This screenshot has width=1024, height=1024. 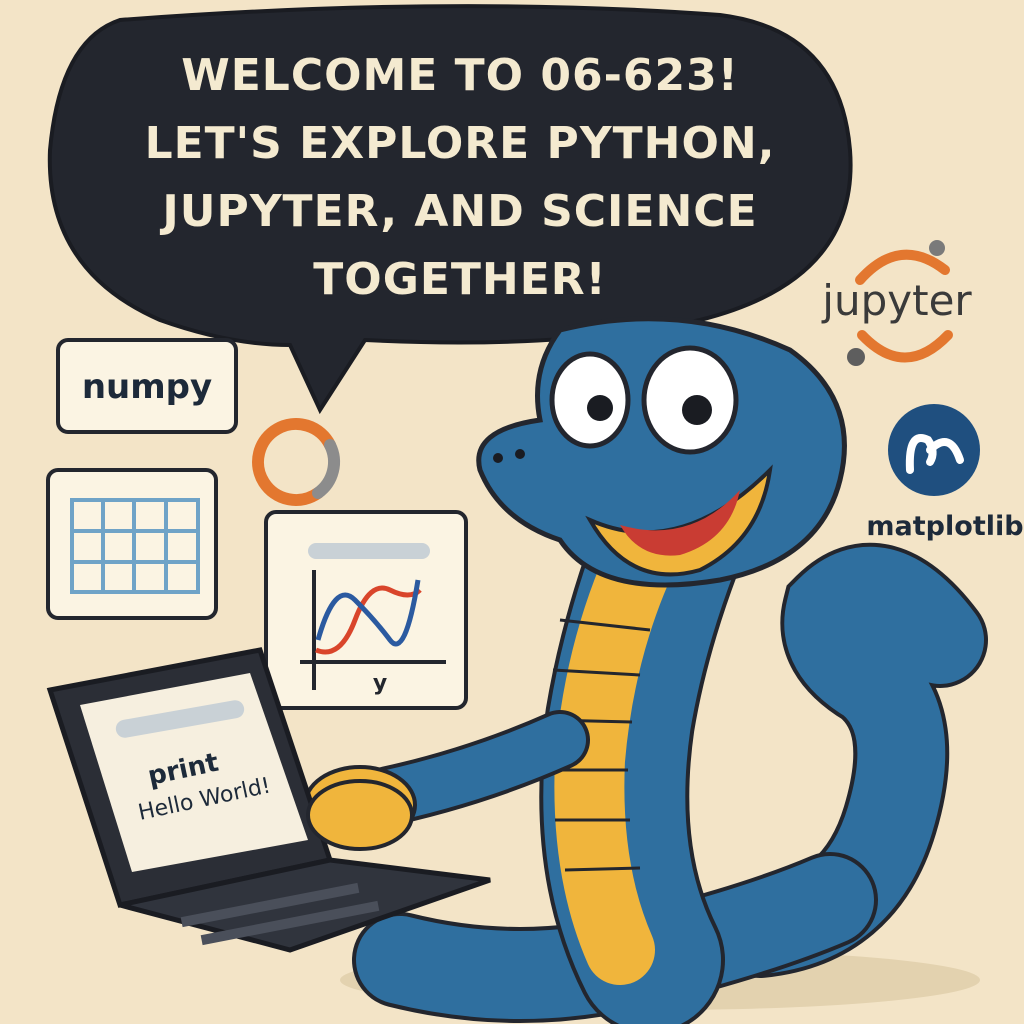 I want to click on bubble-line-2: LET'S EXPLORE PYTHON,, so click(x=460, y=143).